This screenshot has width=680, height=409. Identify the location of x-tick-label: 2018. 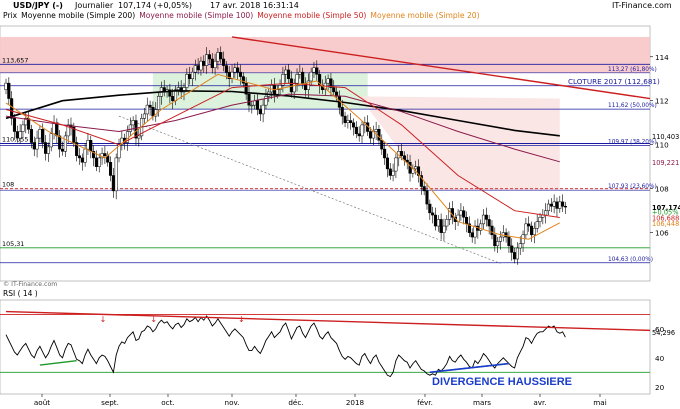
(355, 402).